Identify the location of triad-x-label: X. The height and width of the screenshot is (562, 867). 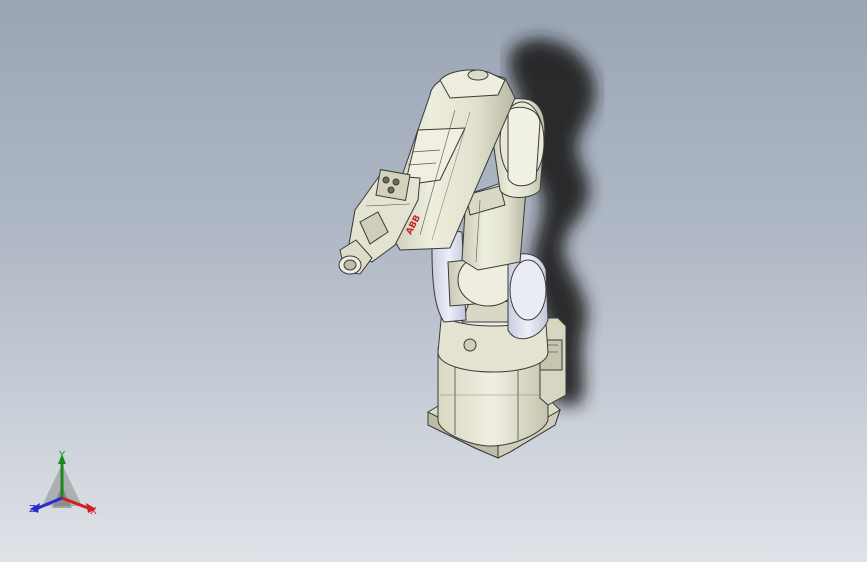
(93, 511).